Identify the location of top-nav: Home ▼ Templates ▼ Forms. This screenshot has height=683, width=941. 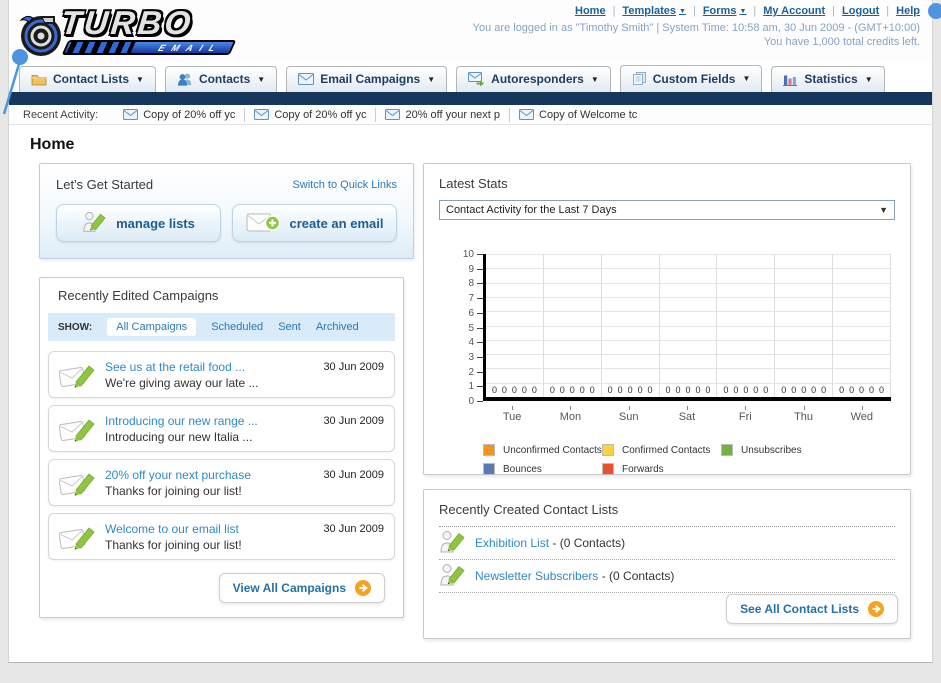
(696, 11).